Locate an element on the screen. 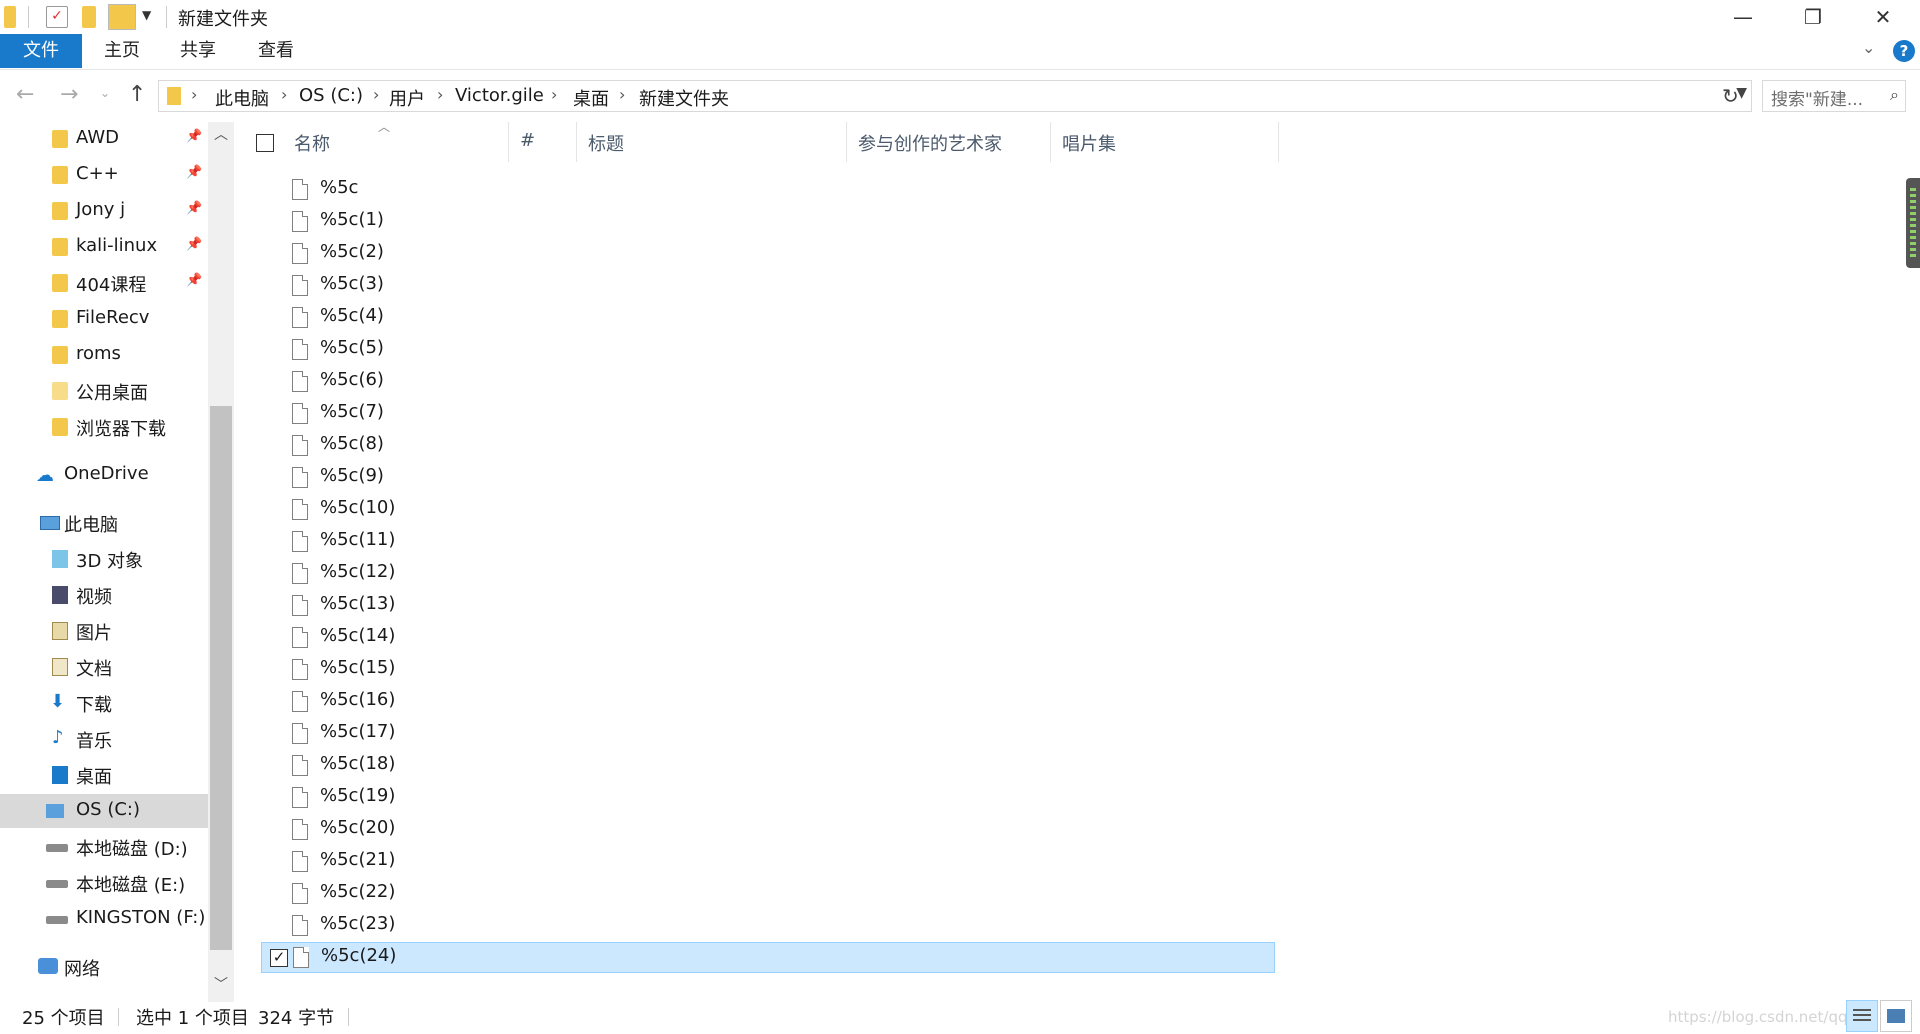  breadcrumb-drive: OS (C:) is located at coordinates (331, 95).